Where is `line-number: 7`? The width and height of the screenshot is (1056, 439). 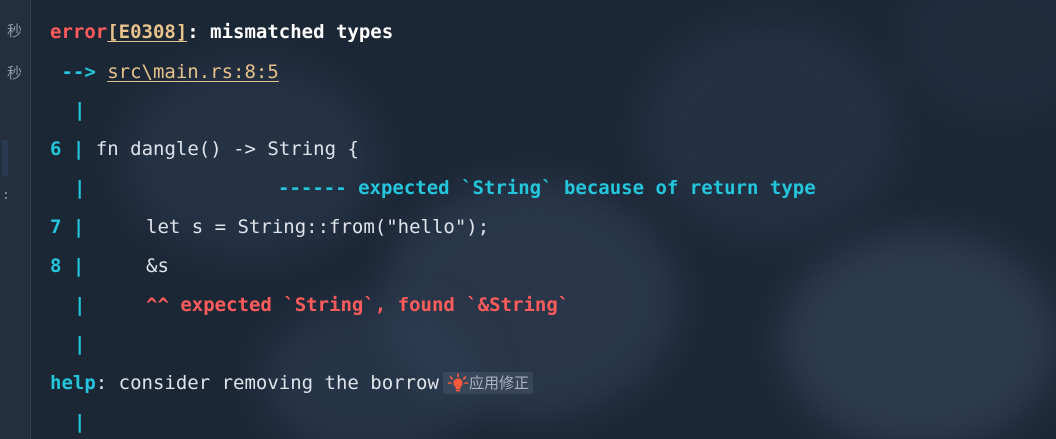
line-number: 7 is located at coordinates (56, 227).